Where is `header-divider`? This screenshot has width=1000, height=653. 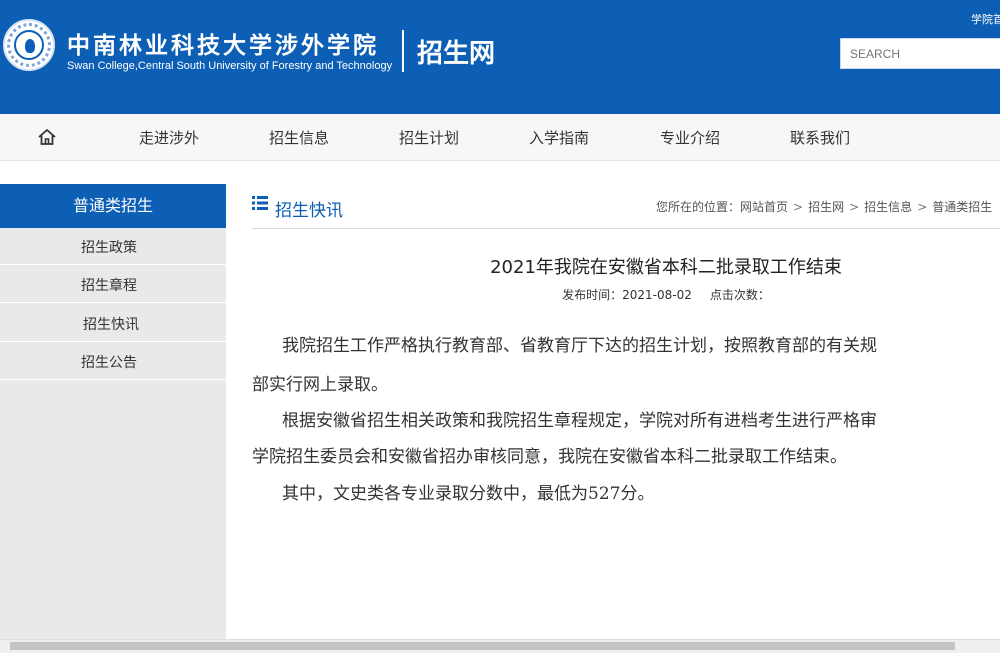
header-divider is located at coordinates (403, 51).